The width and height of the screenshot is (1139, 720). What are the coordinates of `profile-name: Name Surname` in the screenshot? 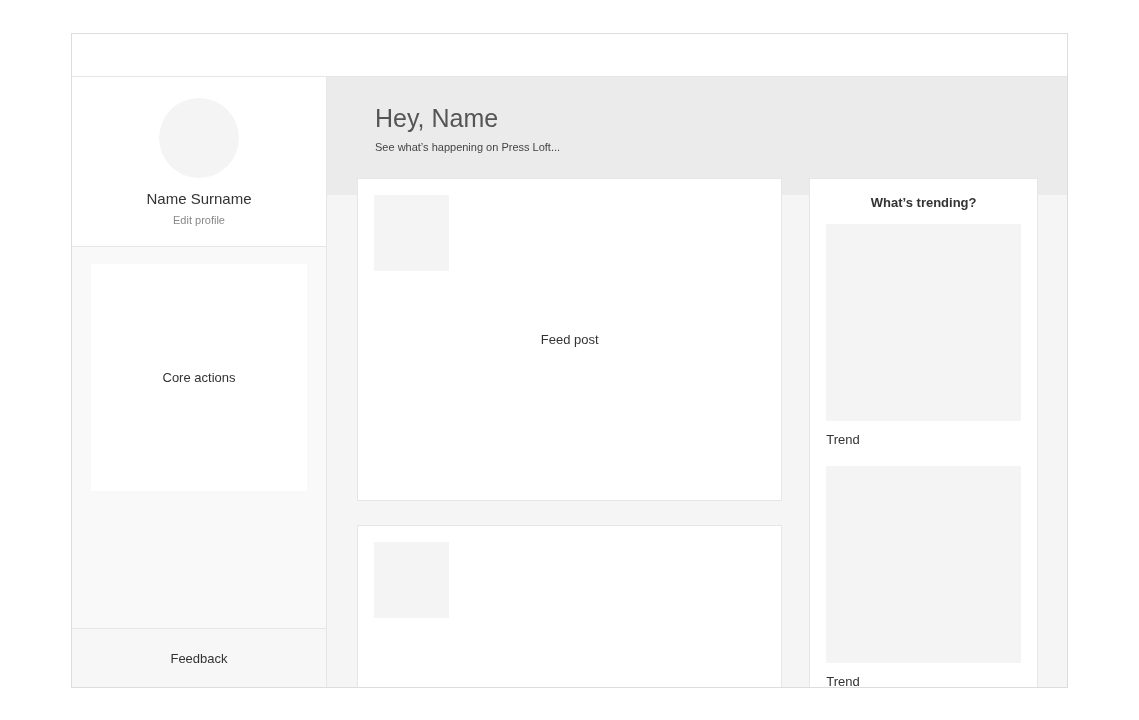 It's located at (199, 198).